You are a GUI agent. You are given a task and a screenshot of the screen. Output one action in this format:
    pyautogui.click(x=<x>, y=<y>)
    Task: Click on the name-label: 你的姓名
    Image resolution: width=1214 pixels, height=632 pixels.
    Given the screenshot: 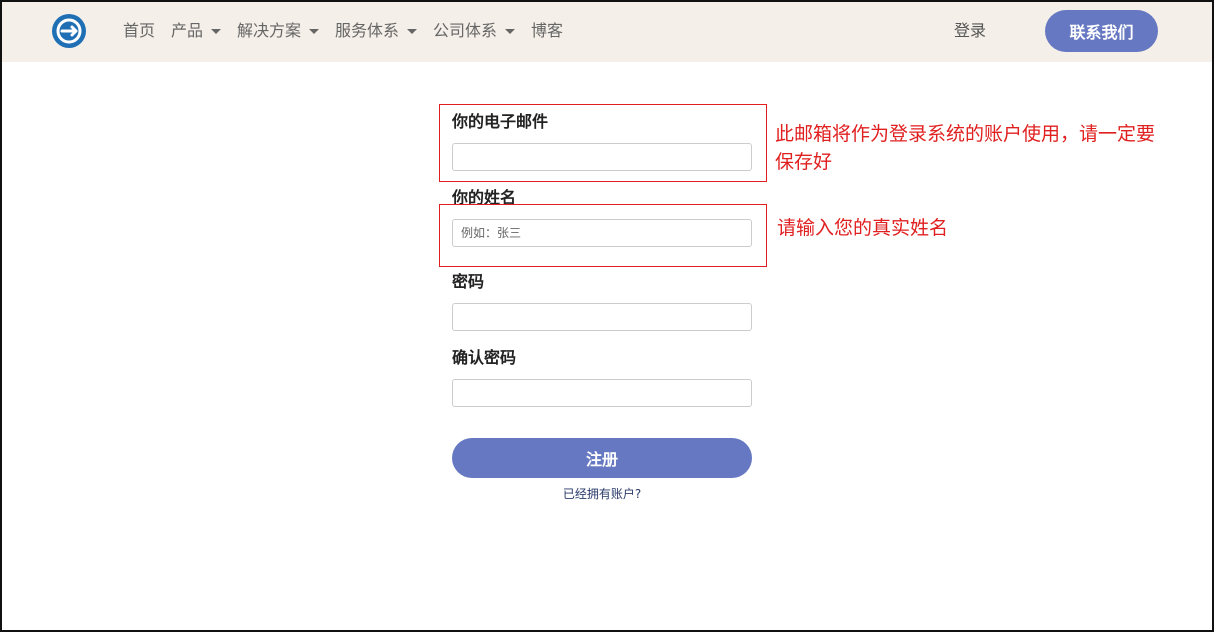 What is the action you would take?
    pyautogui.click(x=484, y=197)
    